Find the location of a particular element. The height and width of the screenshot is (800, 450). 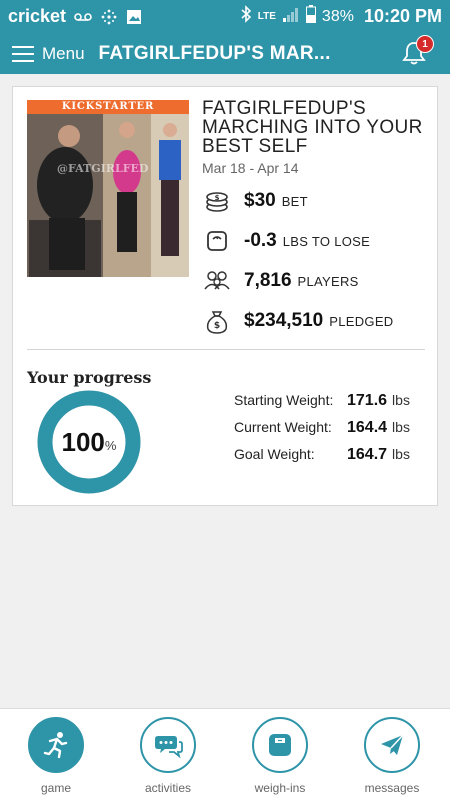

starting-weight-row: Starting Weight: 171.6 lbs is located at coordinates (334, 405).